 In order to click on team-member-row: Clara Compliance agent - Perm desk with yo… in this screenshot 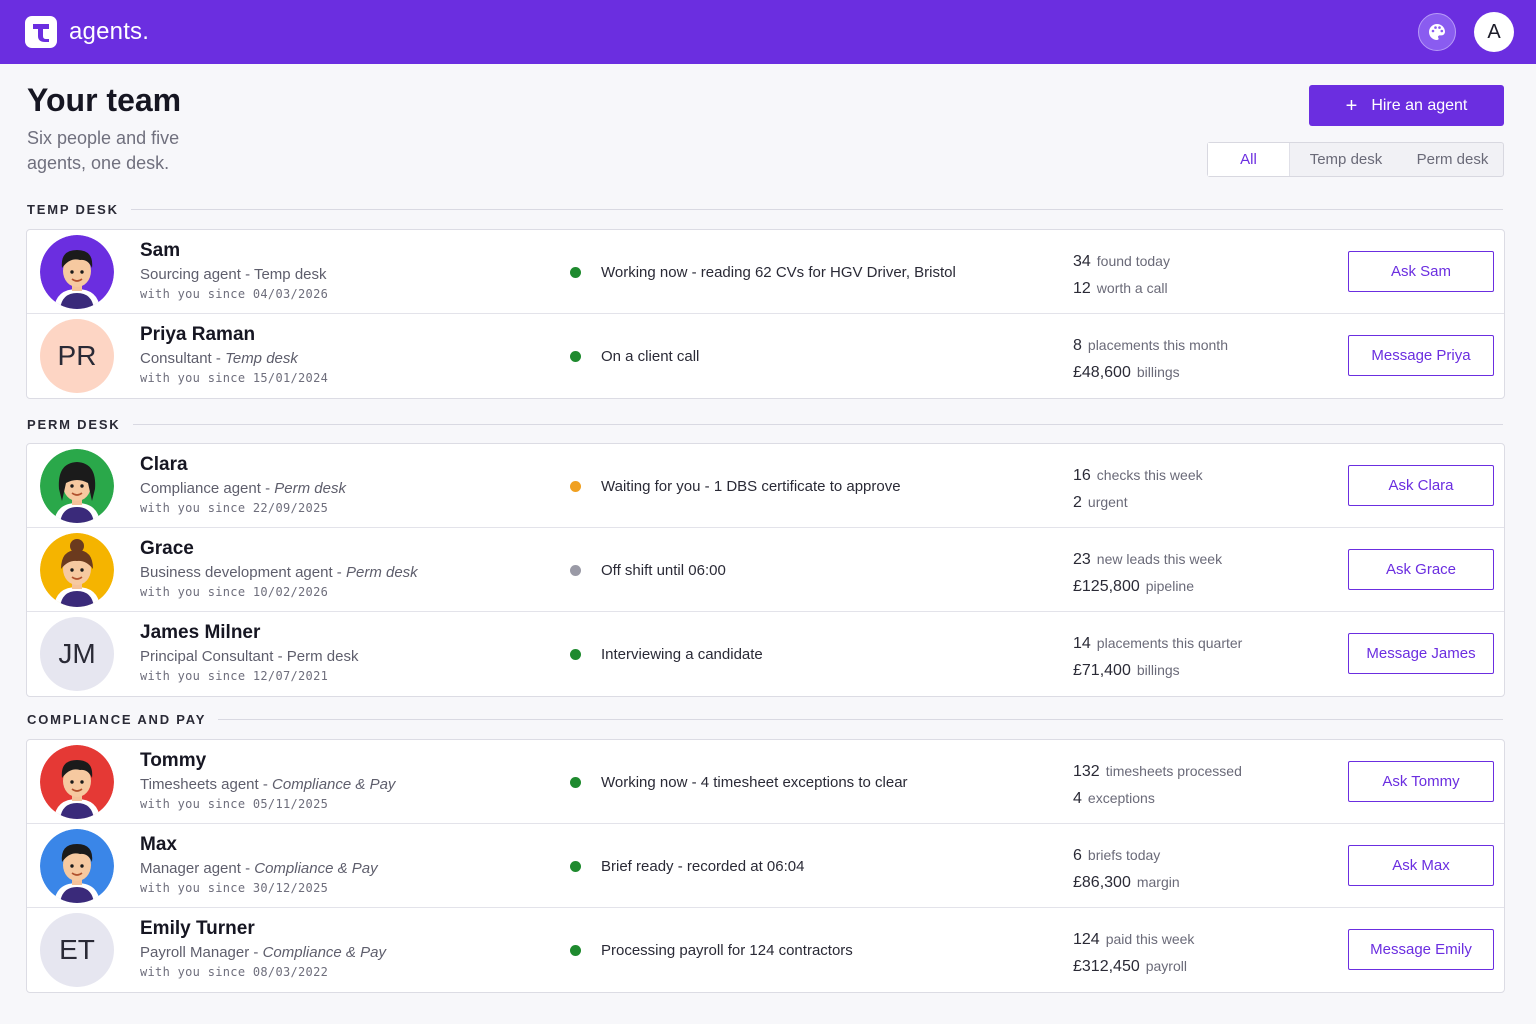, I will do `click(765, 486)`.